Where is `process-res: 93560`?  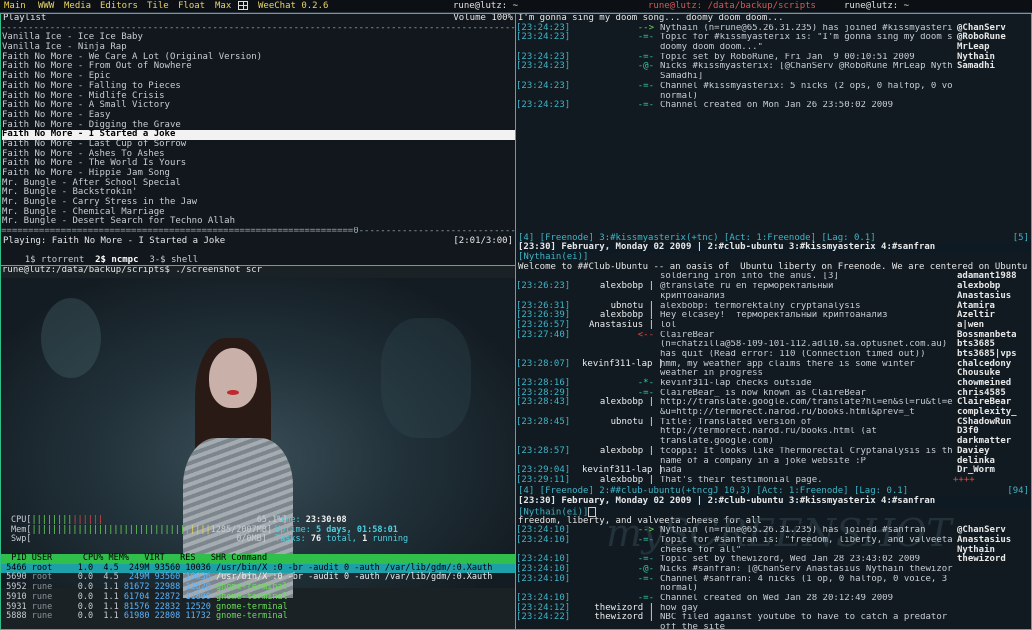 process-res: 93560 is located at coordinates (167, 577).